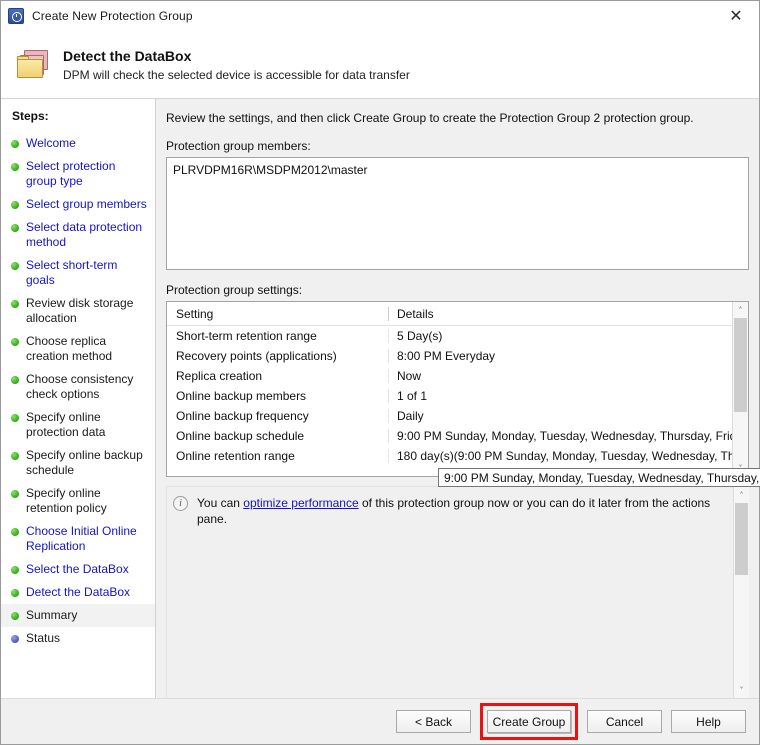 The height and width of the screenshot is (745, 760). What do you see at coordinates (30, 116) in the screenshot?
I see `steps-label: Steps:` at bounding box center [30, 116].